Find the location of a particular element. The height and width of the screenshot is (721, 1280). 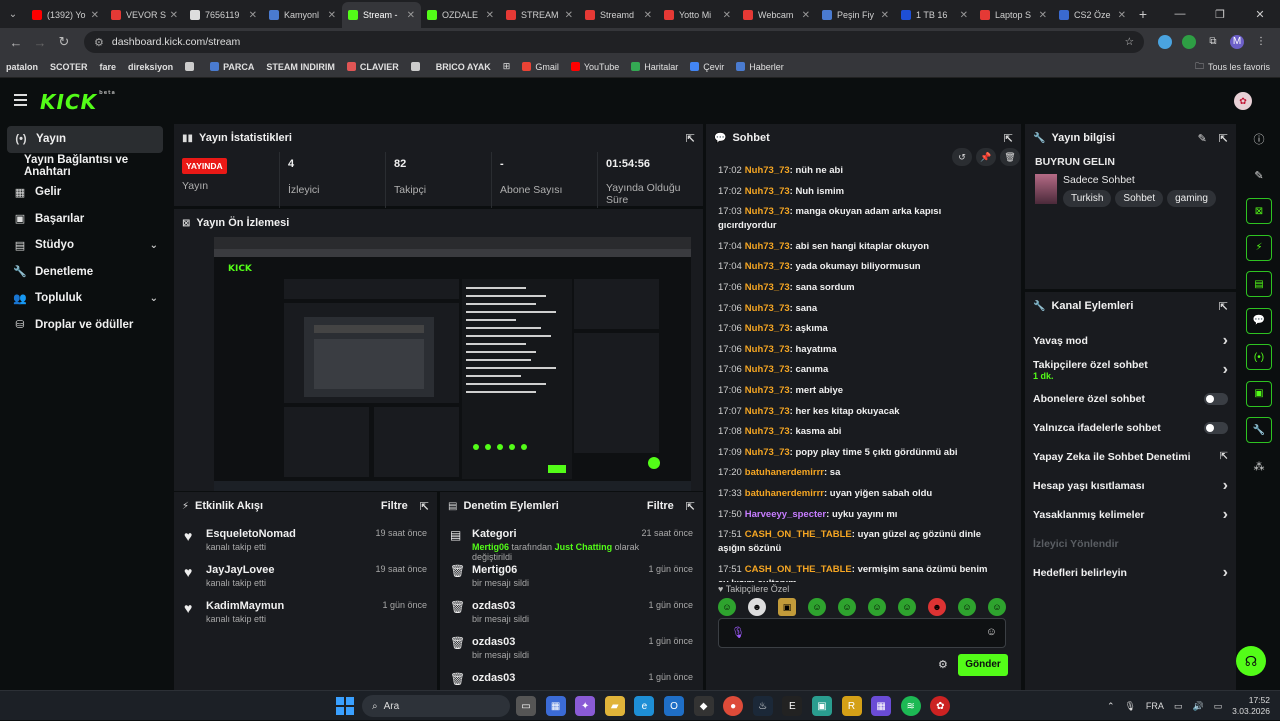

extensions-puzzle-icon: ⧉ is located at coordinates (1213, 42).